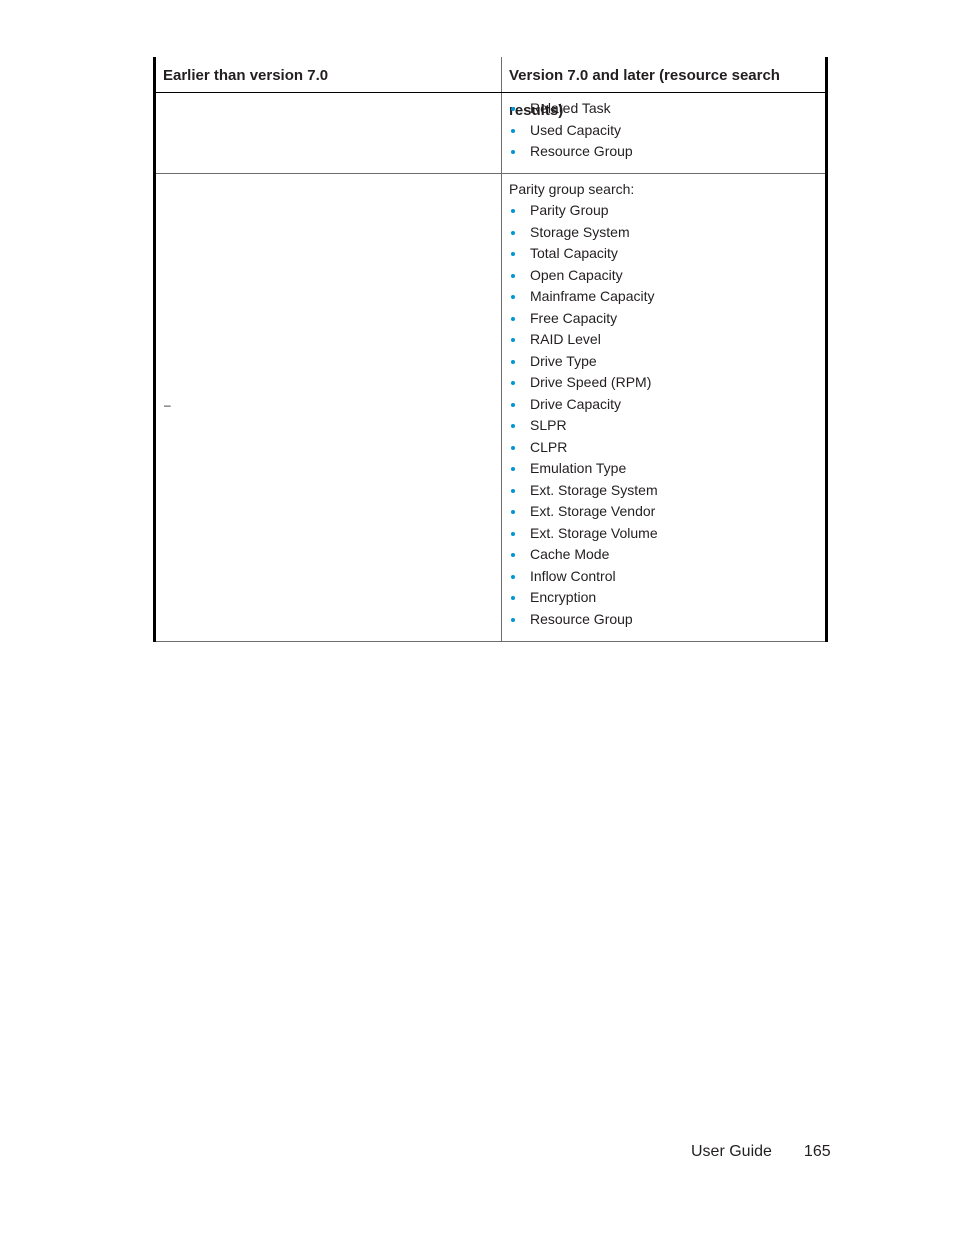 This screenshot has width=954, height=1235. What do you see at coordinates (574, 317) in the screenshot?
I see `list-item-text: Free Capacity` at bounding box center [574, 317].